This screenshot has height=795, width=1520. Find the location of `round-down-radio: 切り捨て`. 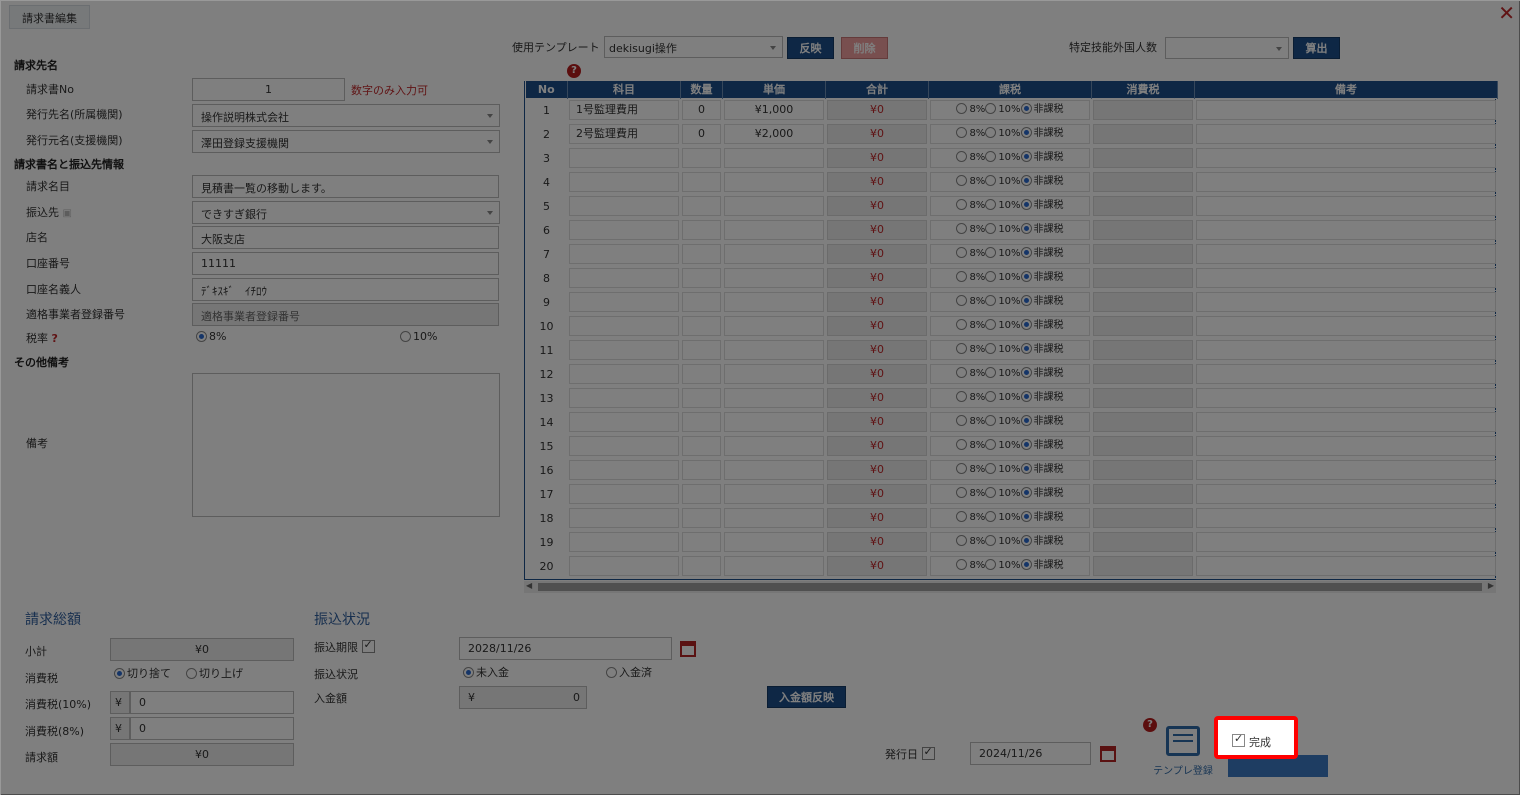

round-down-radio: 切り捨て is located at coordinates (142, 673).